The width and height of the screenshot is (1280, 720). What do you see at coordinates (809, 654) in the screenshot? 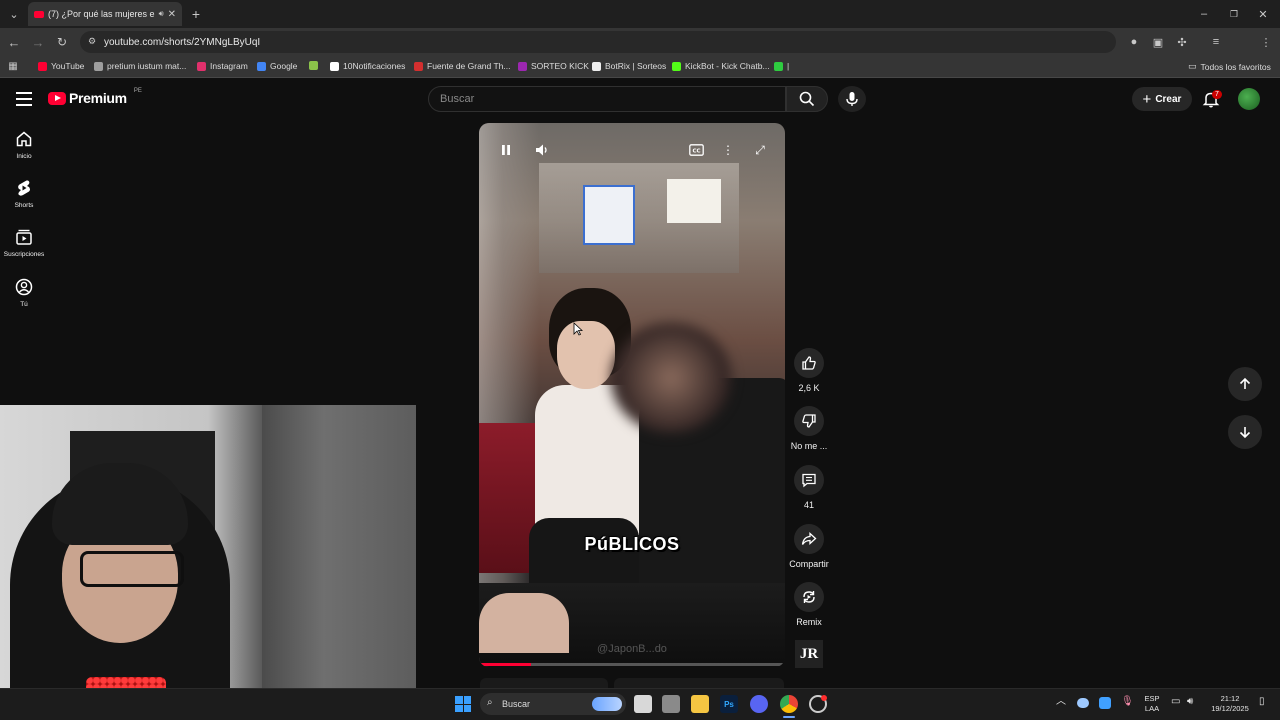
I see `channel-avatar: JR` at bounding box center [809, 654].